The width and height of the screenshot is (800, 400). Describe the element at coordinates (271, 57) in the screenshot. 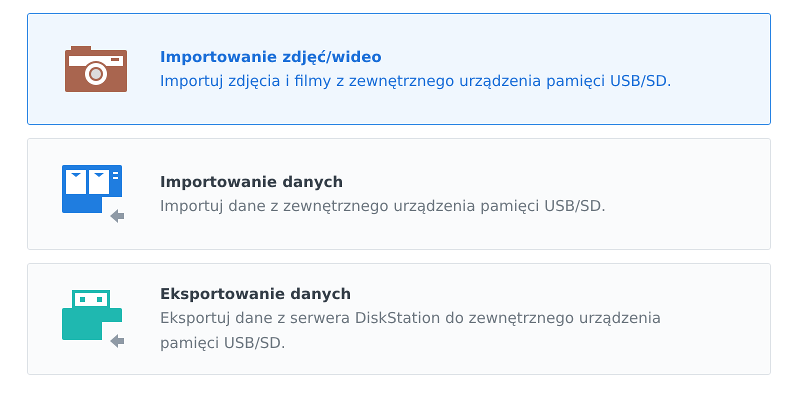

I see `option-title: Importowanie zdjęć/wideo` at that location.